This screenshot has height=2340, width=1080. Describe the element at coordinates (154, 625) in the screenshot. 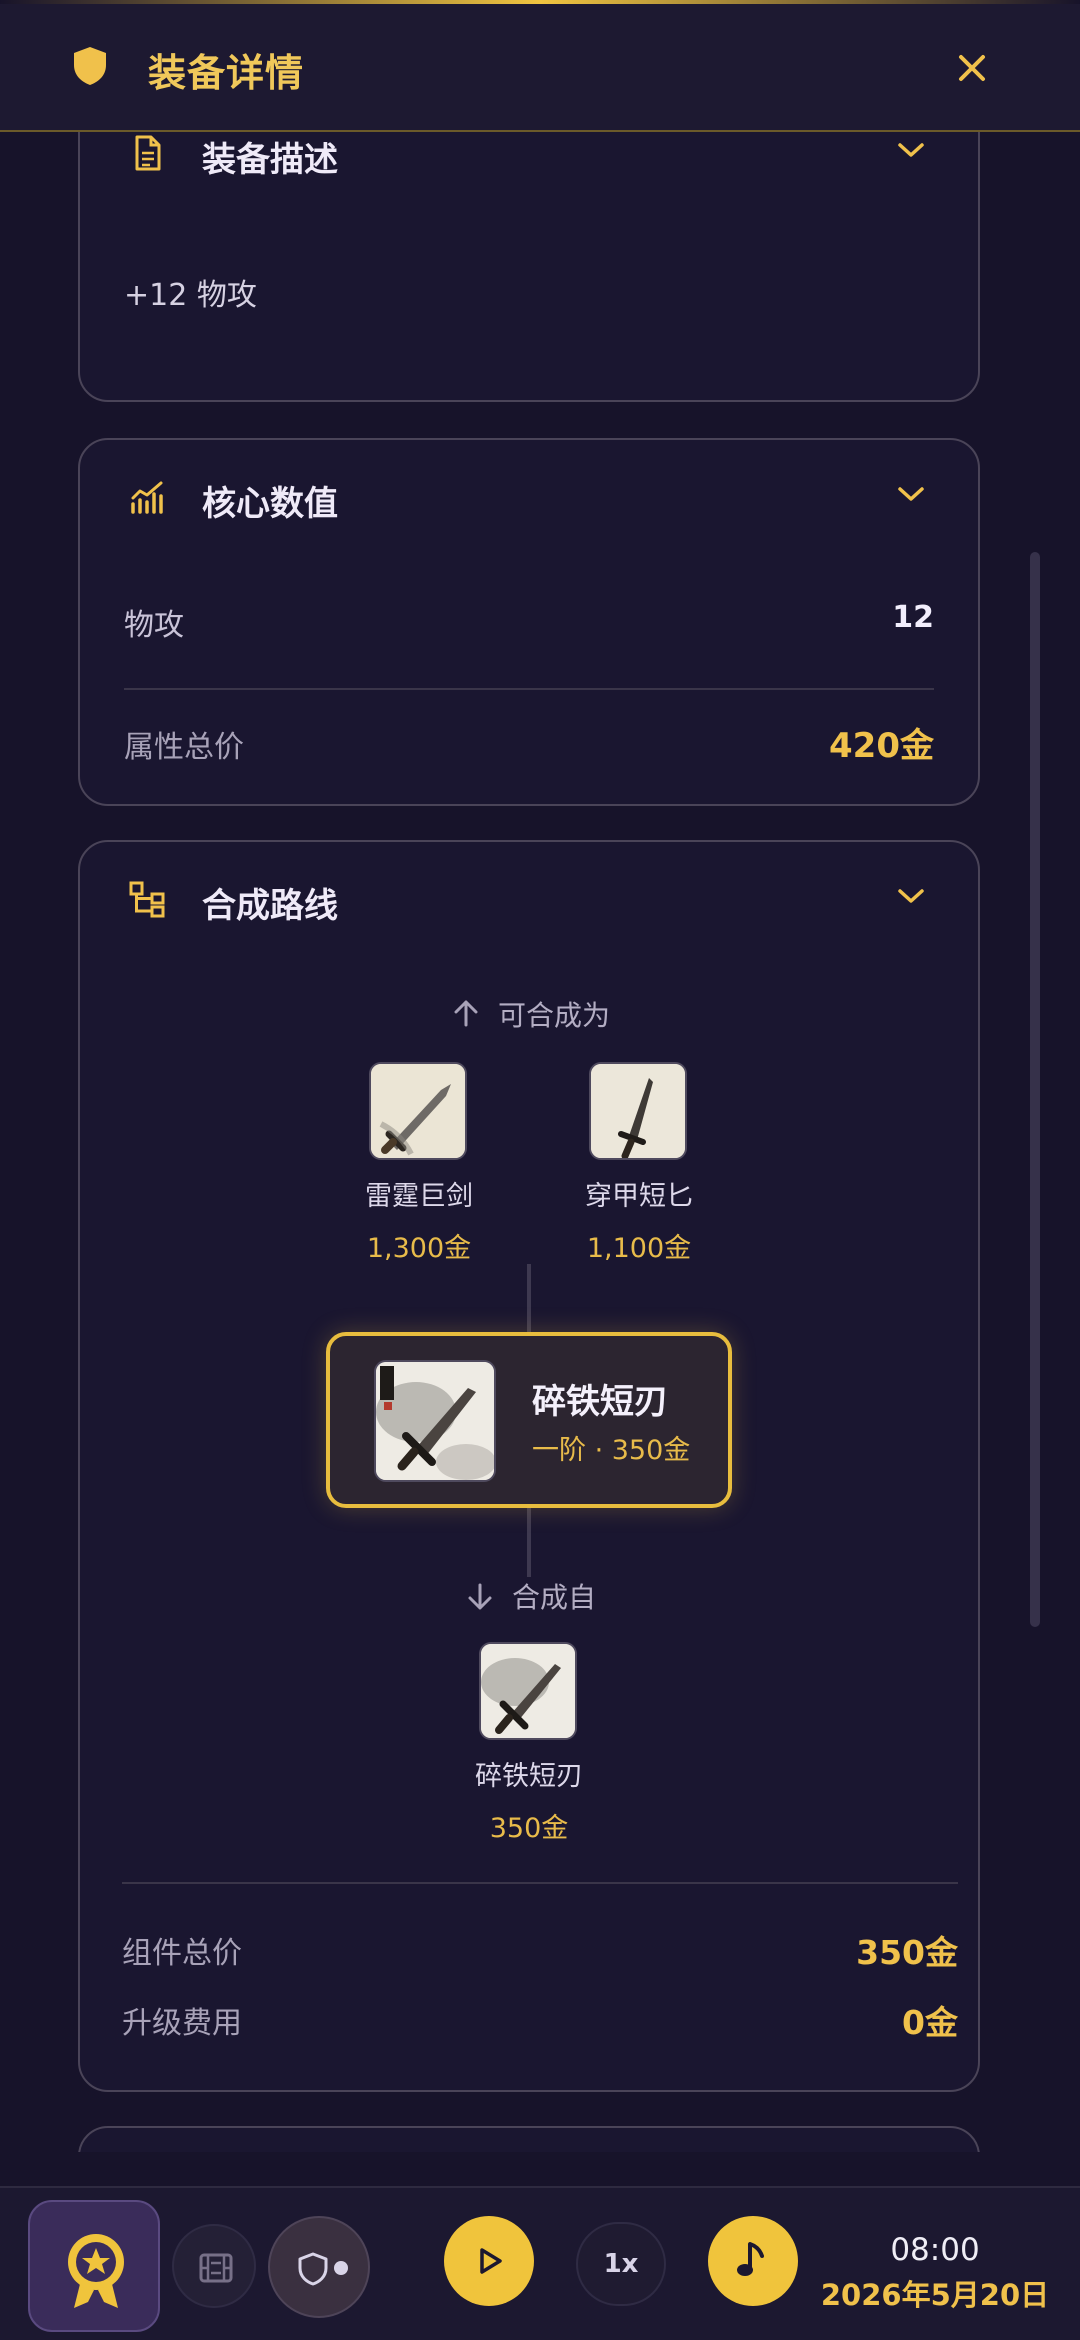

I see `stat-label: 物攻` at that location.